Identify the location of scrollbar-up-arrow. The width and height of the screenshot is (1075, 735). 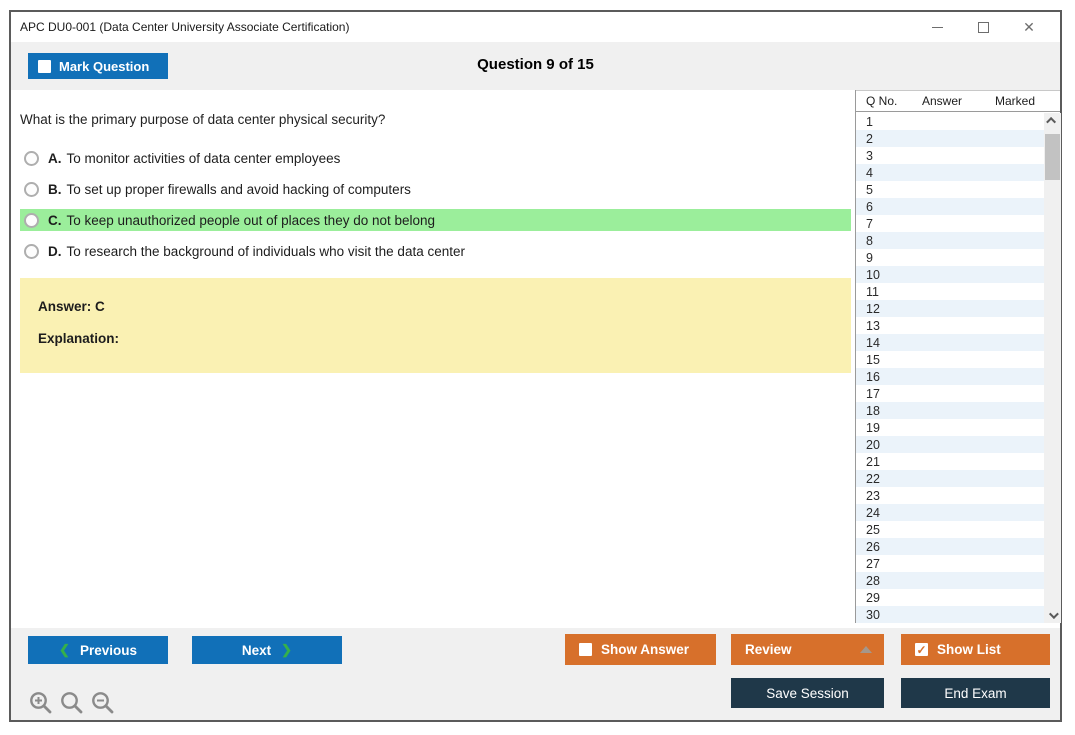
(1052, 120).